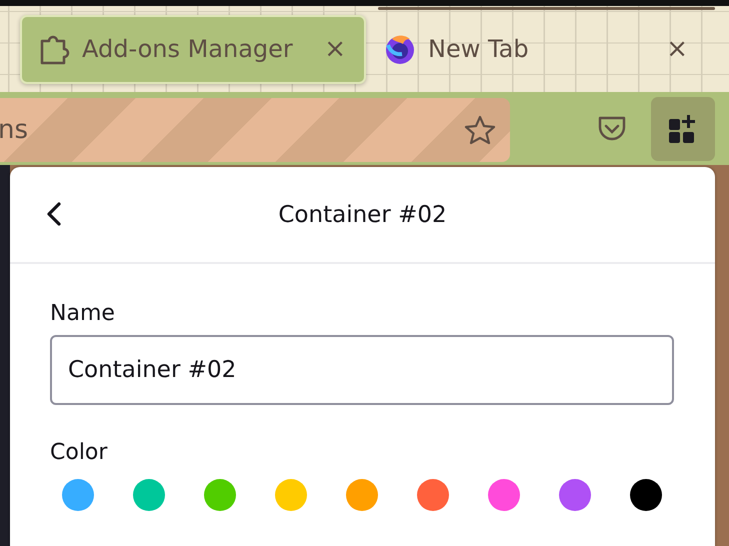 The height and width of the screenshot is (546, 729). I want to click on back-button, so click(54, 214).